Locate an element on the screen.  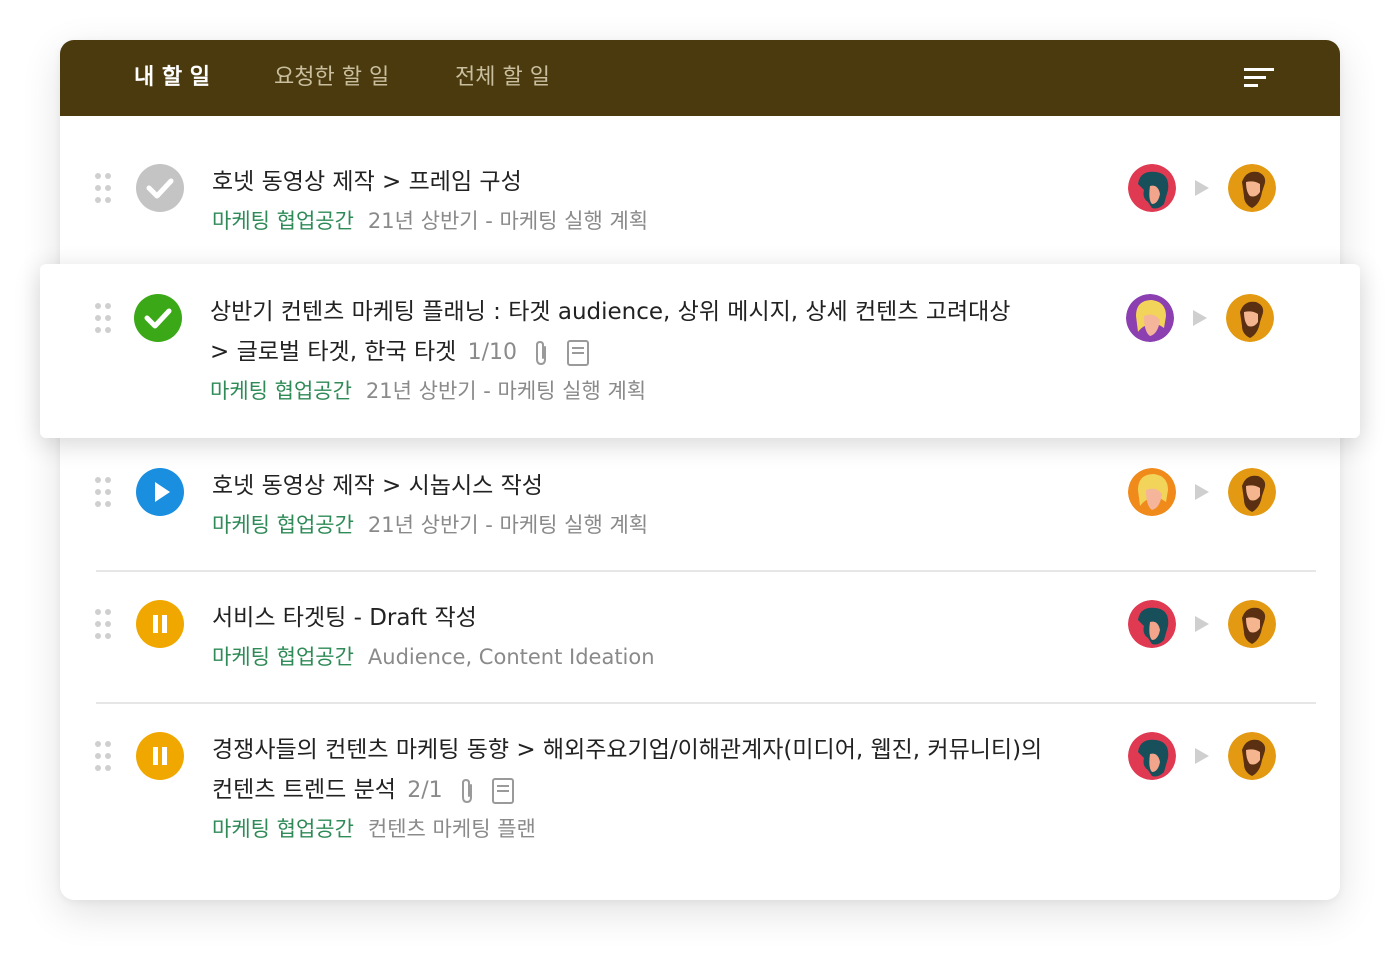
project-link: Audience, Content Ideation is located at coordinates (511, 657).